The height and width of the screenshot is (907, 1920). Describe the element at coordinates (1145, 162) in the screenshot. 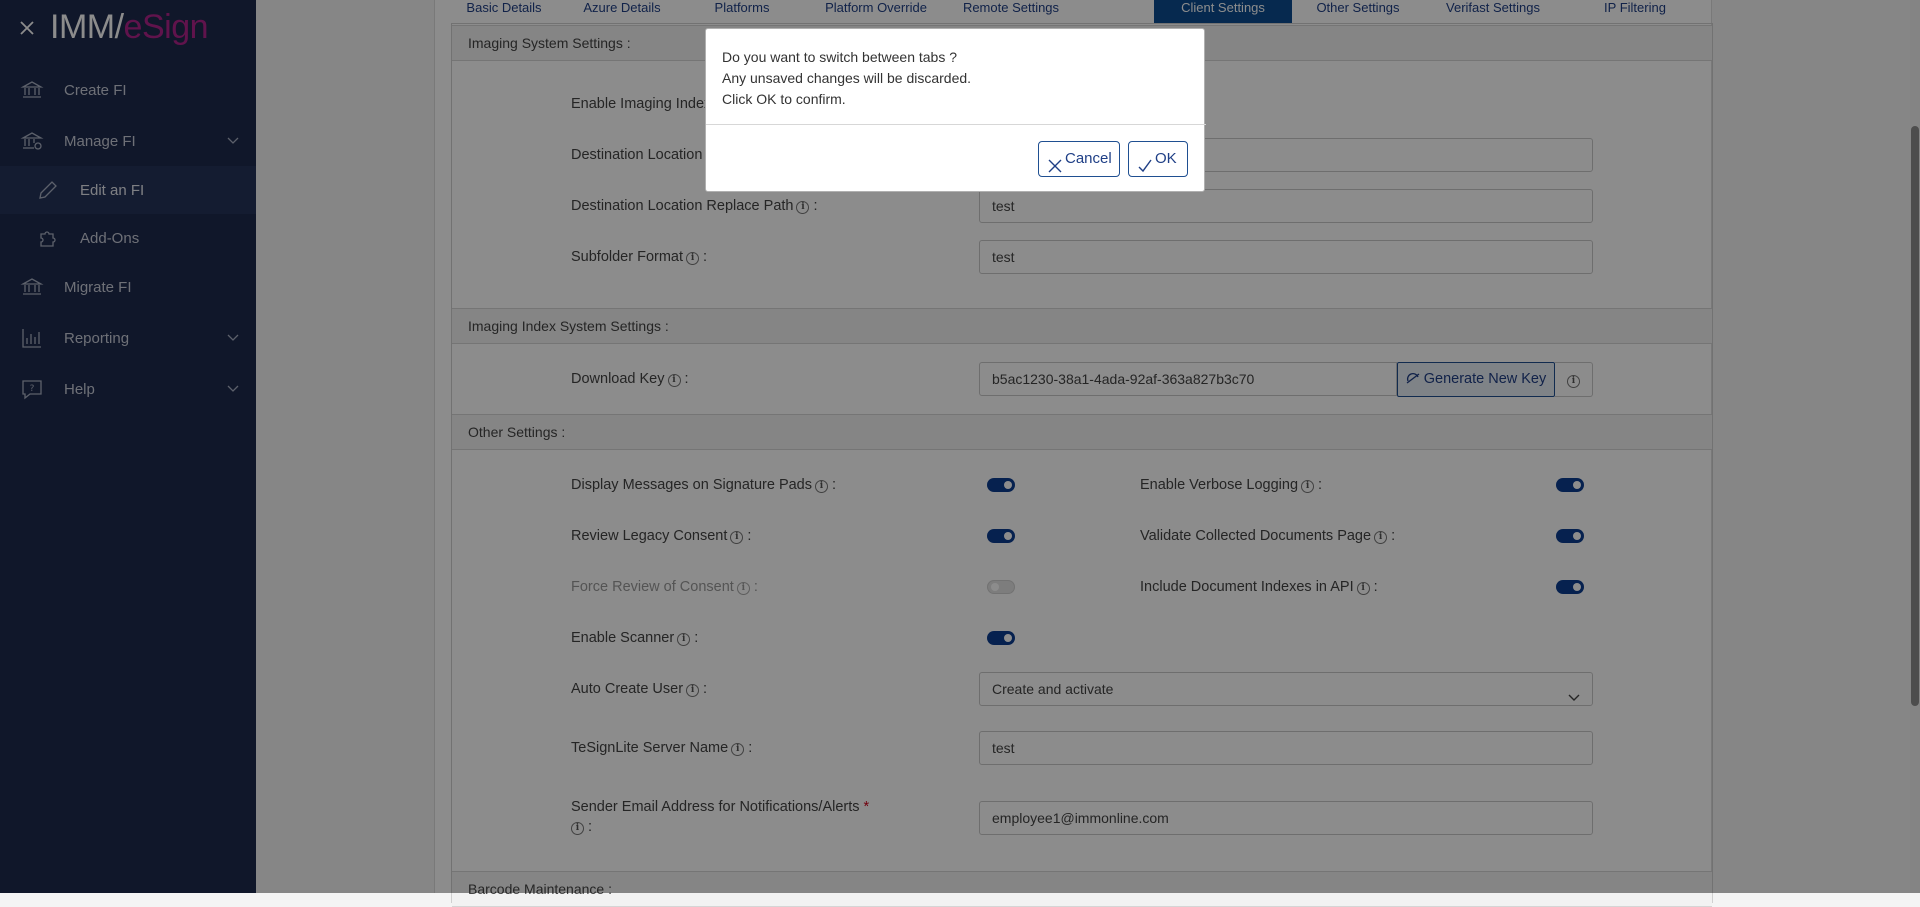

I see `check-icon` at that location.